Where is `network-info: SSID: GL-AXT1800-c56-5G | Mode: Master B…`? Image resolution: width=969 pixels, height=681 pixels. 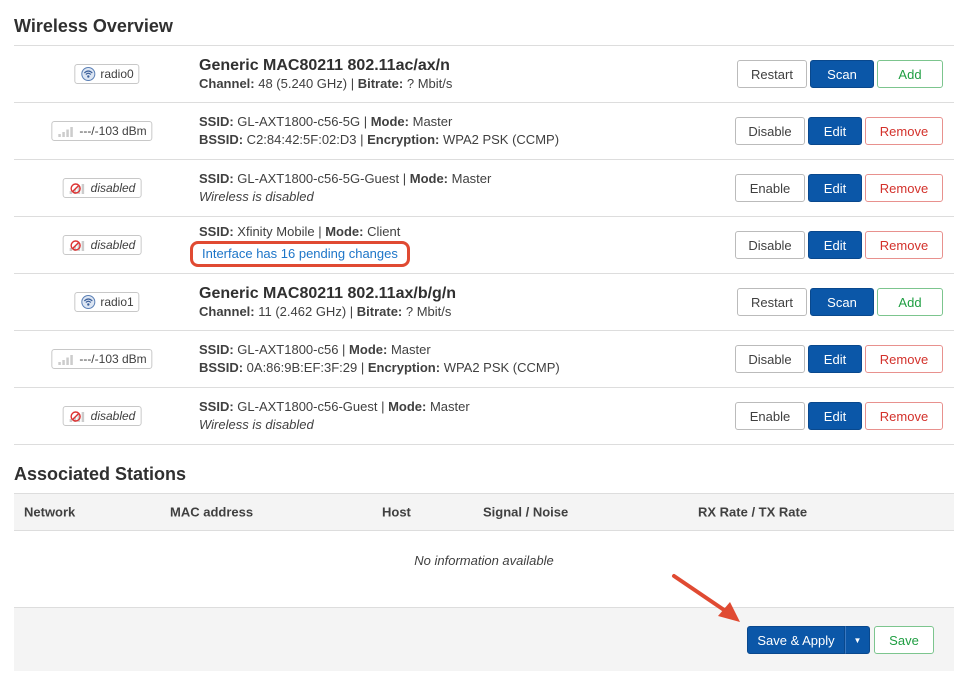 network-info: SSID: GL-AXT1800-c56-5G | Mode: Master B… is located at coordinates (379, 131).